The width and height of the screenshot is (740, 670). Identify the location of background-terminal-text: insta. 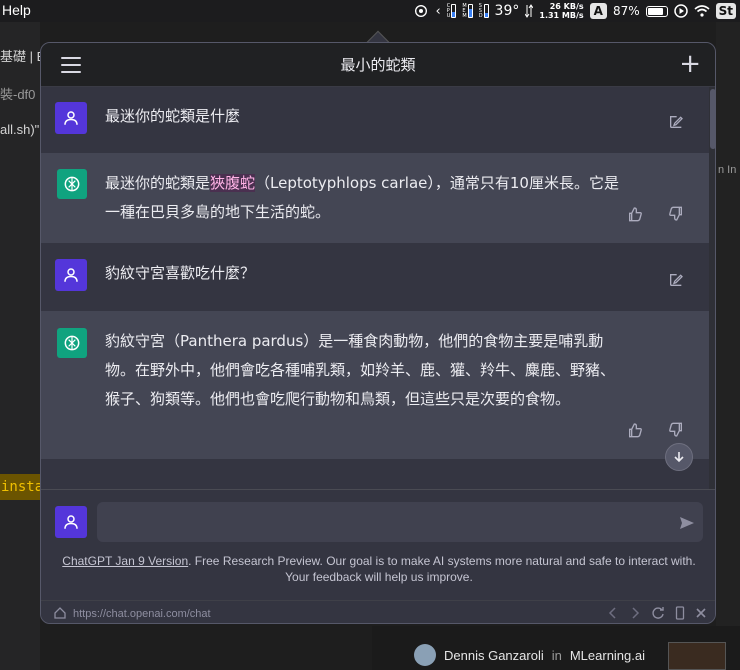
(20, 487).